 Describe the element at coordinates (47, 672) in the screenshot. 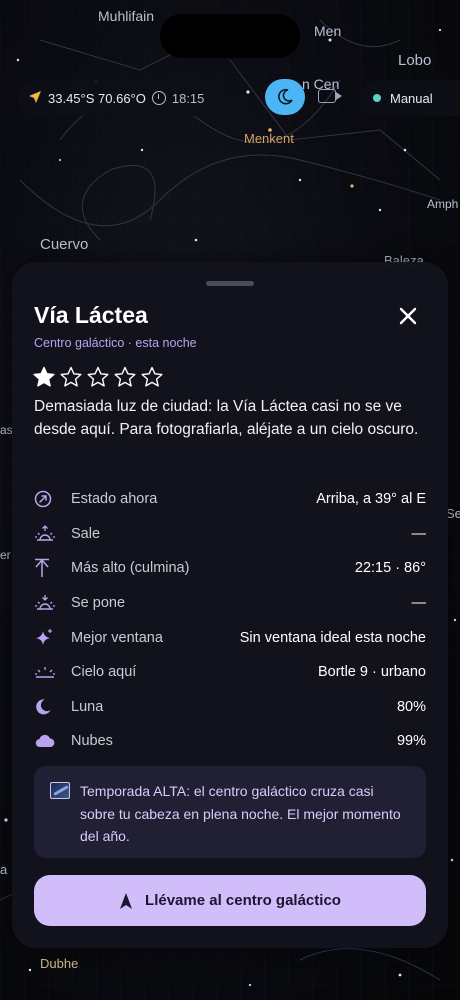

I see `horizon-icon` at that location.